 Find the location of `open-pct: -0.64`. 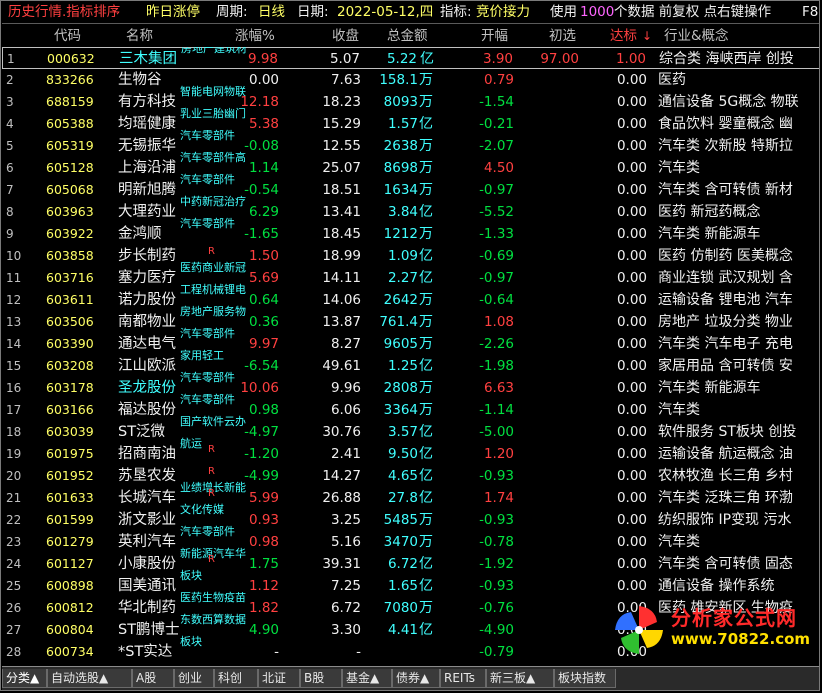

open-pct: -0.64 is located at coordinates (496, 300).